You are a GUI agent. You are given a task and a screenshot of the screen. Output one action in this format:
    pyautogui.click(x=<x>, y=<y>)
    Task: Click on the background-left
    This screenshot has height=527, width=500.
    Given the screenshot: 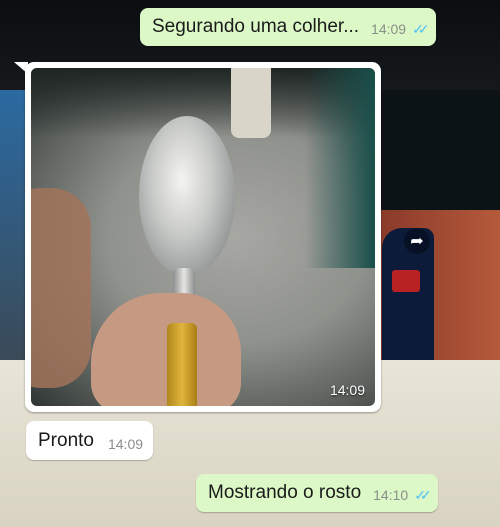 What is the action you would take?
    pyautogui.click(x=14, y=225)
    